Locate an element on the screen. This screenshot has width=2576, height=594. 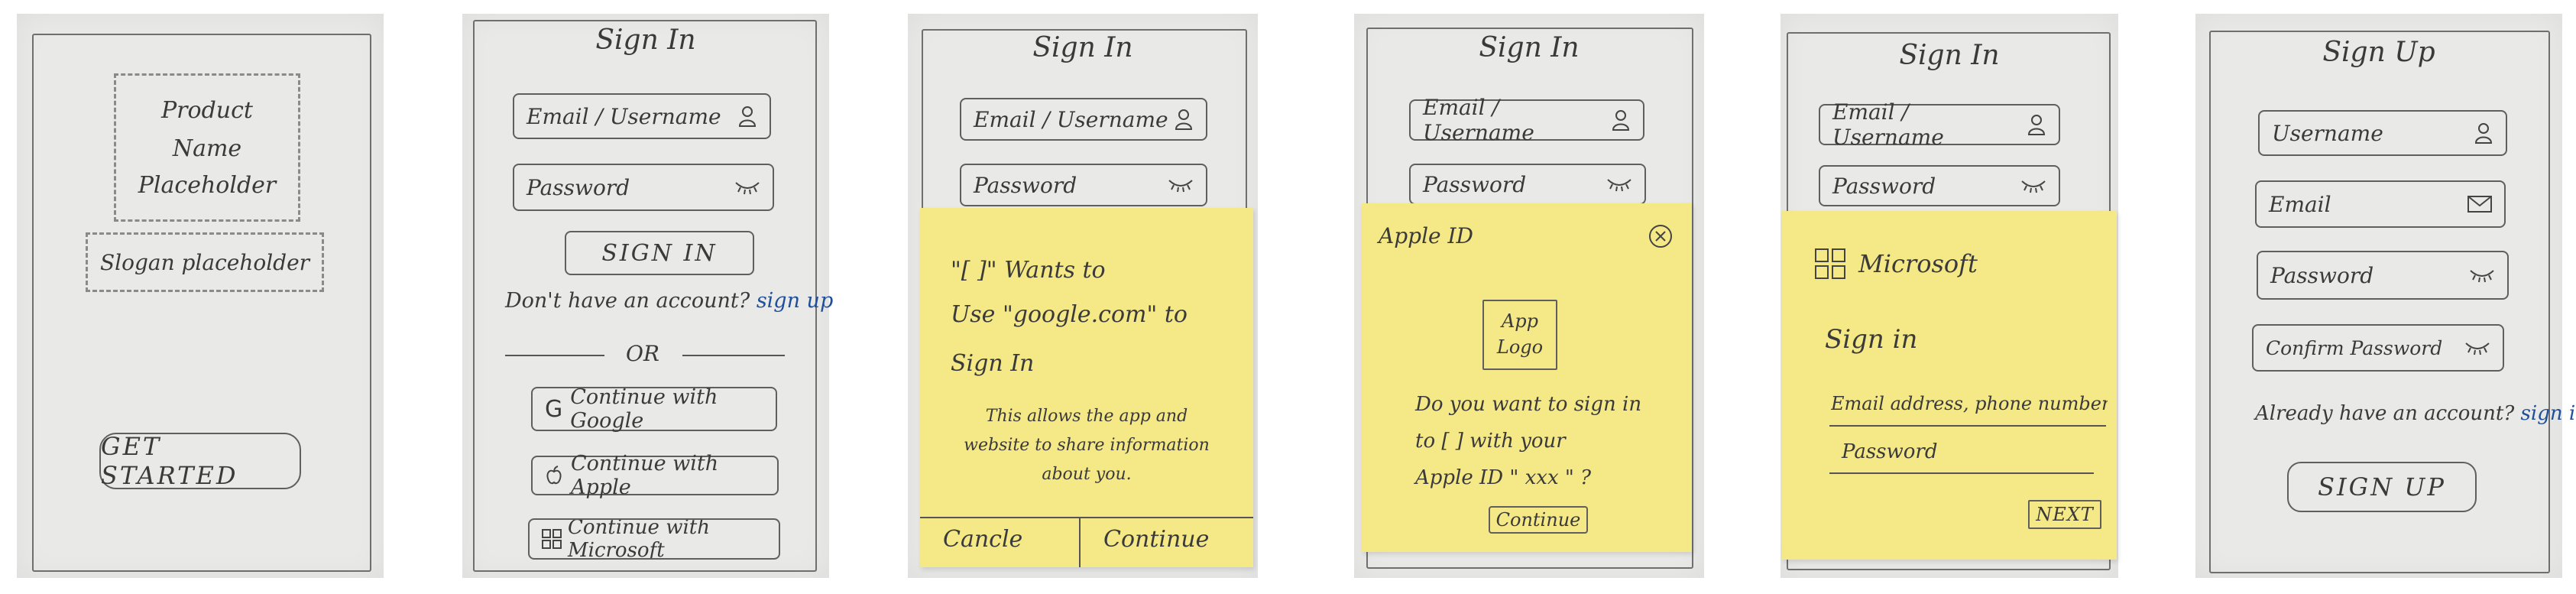
get-started-button: GET STARTED is located at coordinates (200, 461).